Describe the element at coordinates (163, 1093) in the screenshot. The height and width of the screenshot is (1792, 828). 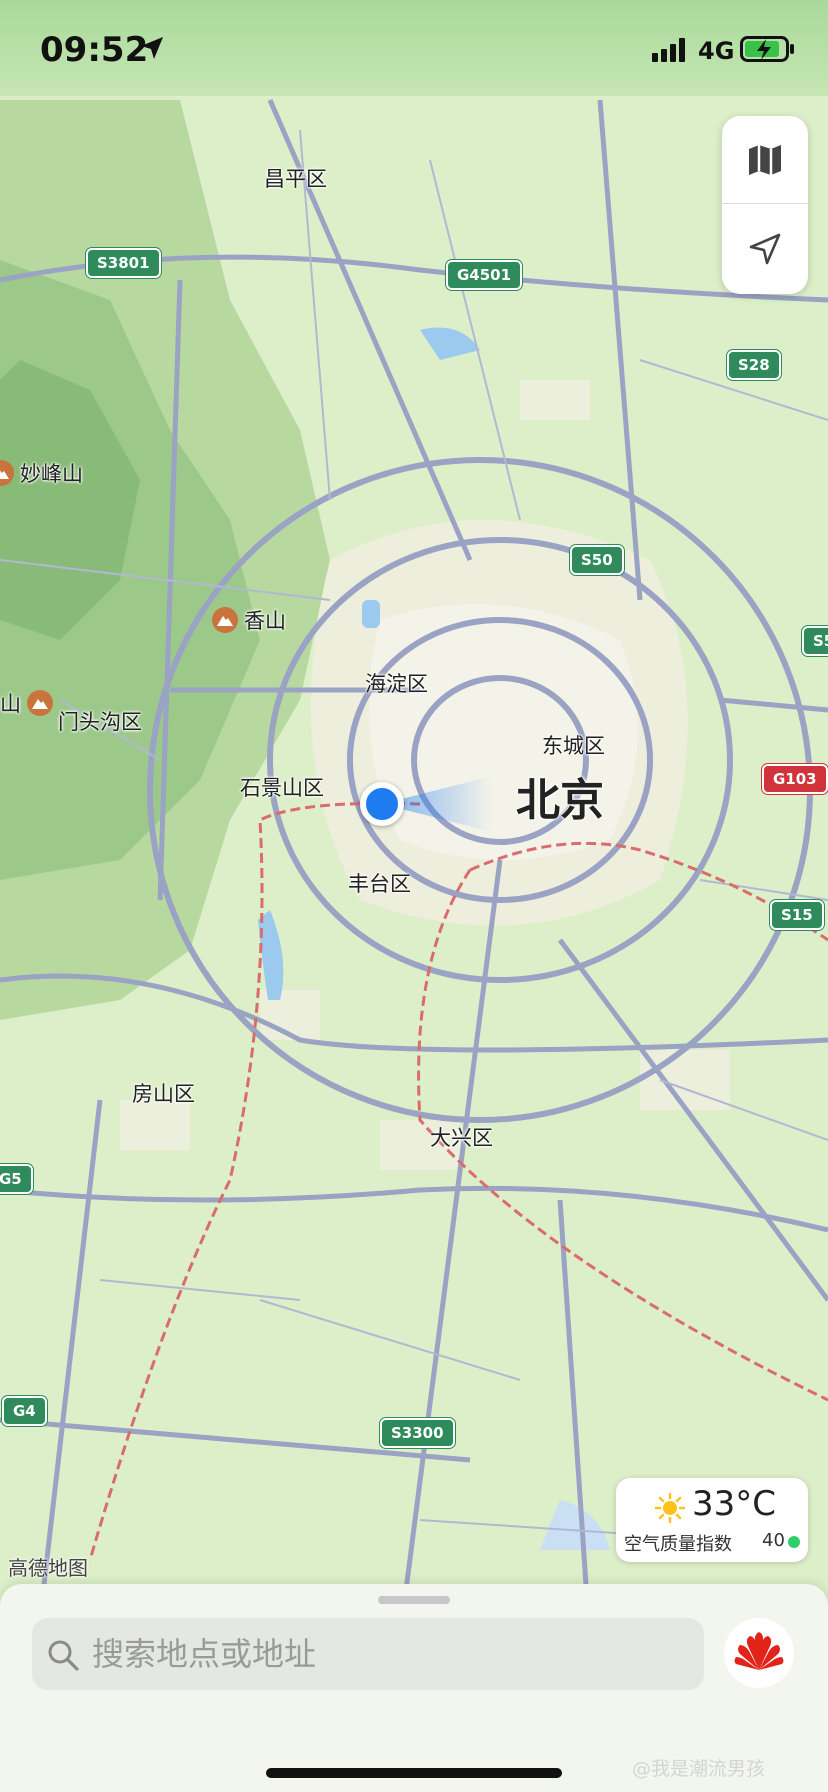
I see `district-label-fangshan: 房山区` at that location.